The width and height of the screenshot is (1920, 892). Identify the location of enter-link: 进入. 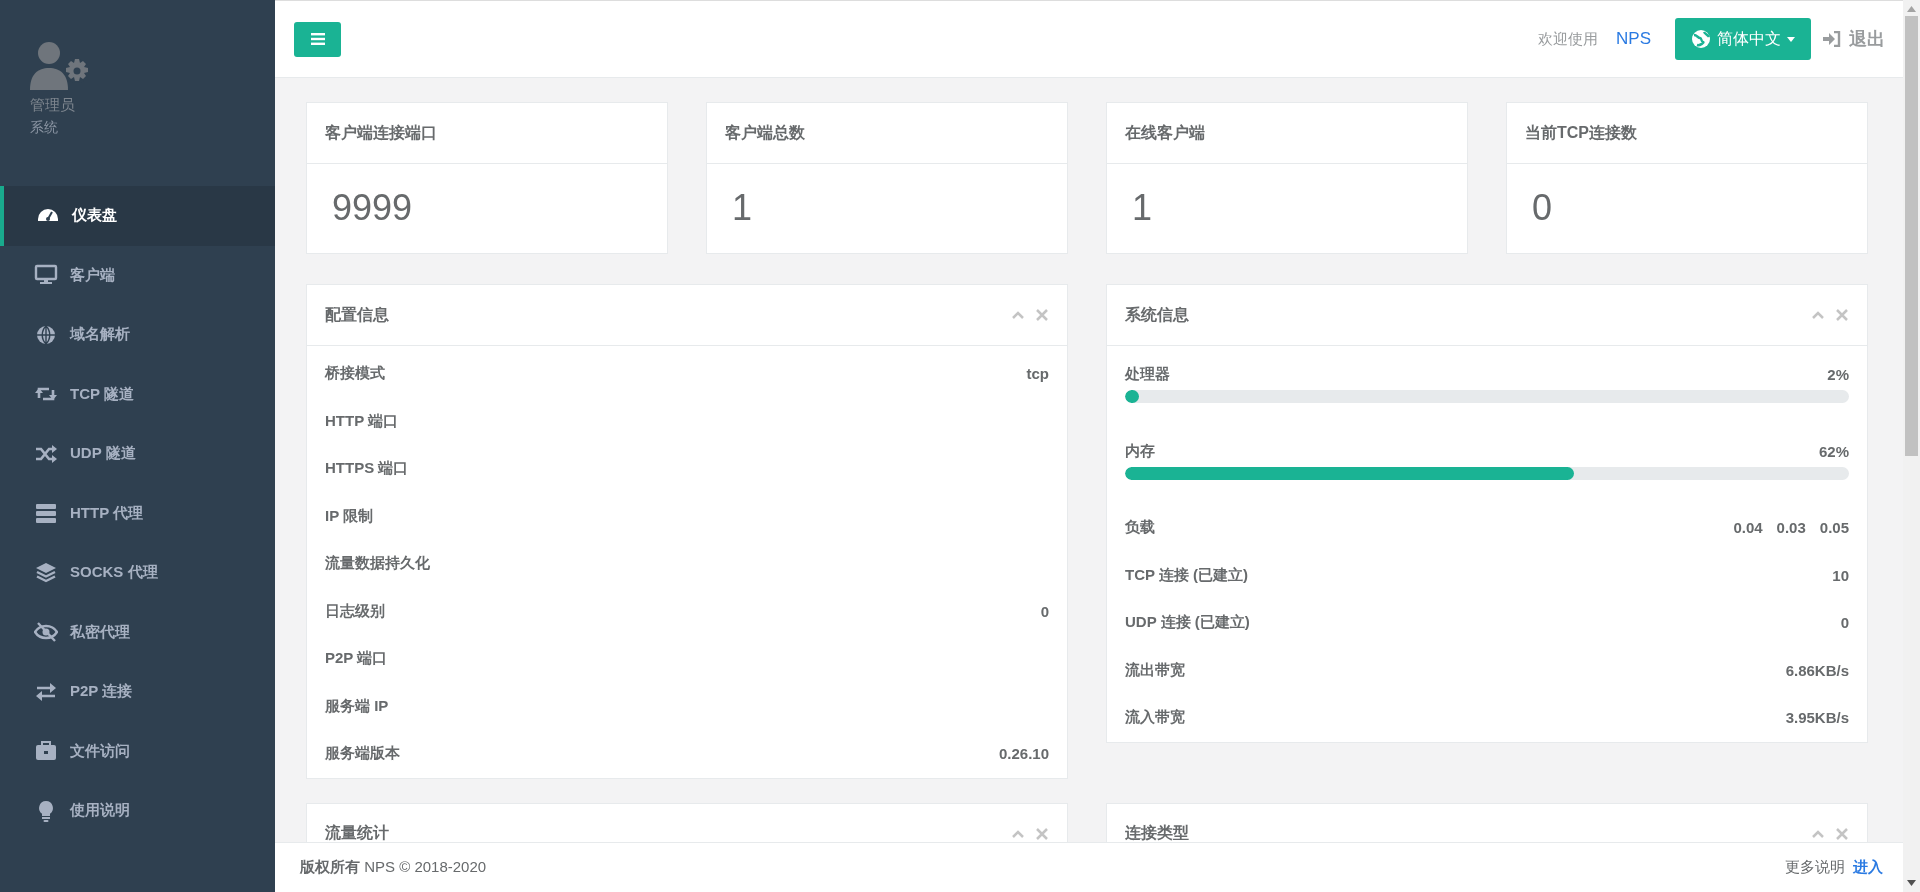
(1868, 867).